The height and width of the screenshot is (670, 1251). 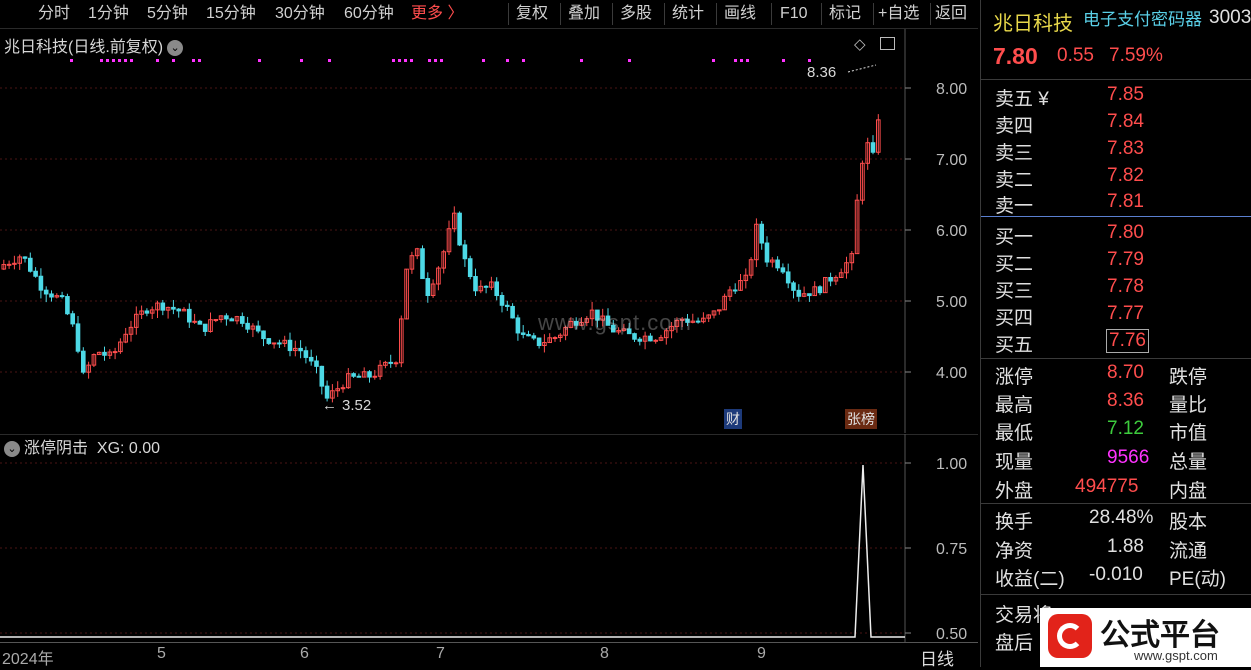 What do you see at coordinates (1142, 17) in the screenshot?
I see `concept-label: 电子支付密码器` at bounding box center [1142, 17].